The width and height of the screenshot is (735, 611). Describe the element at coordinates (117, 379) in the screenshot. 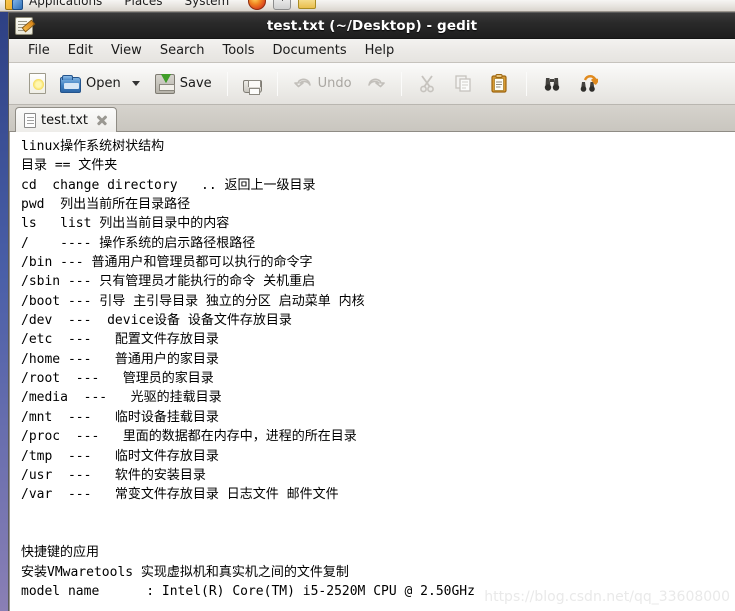

I see `text-line: /root --- 管理员的家目录` at that location.